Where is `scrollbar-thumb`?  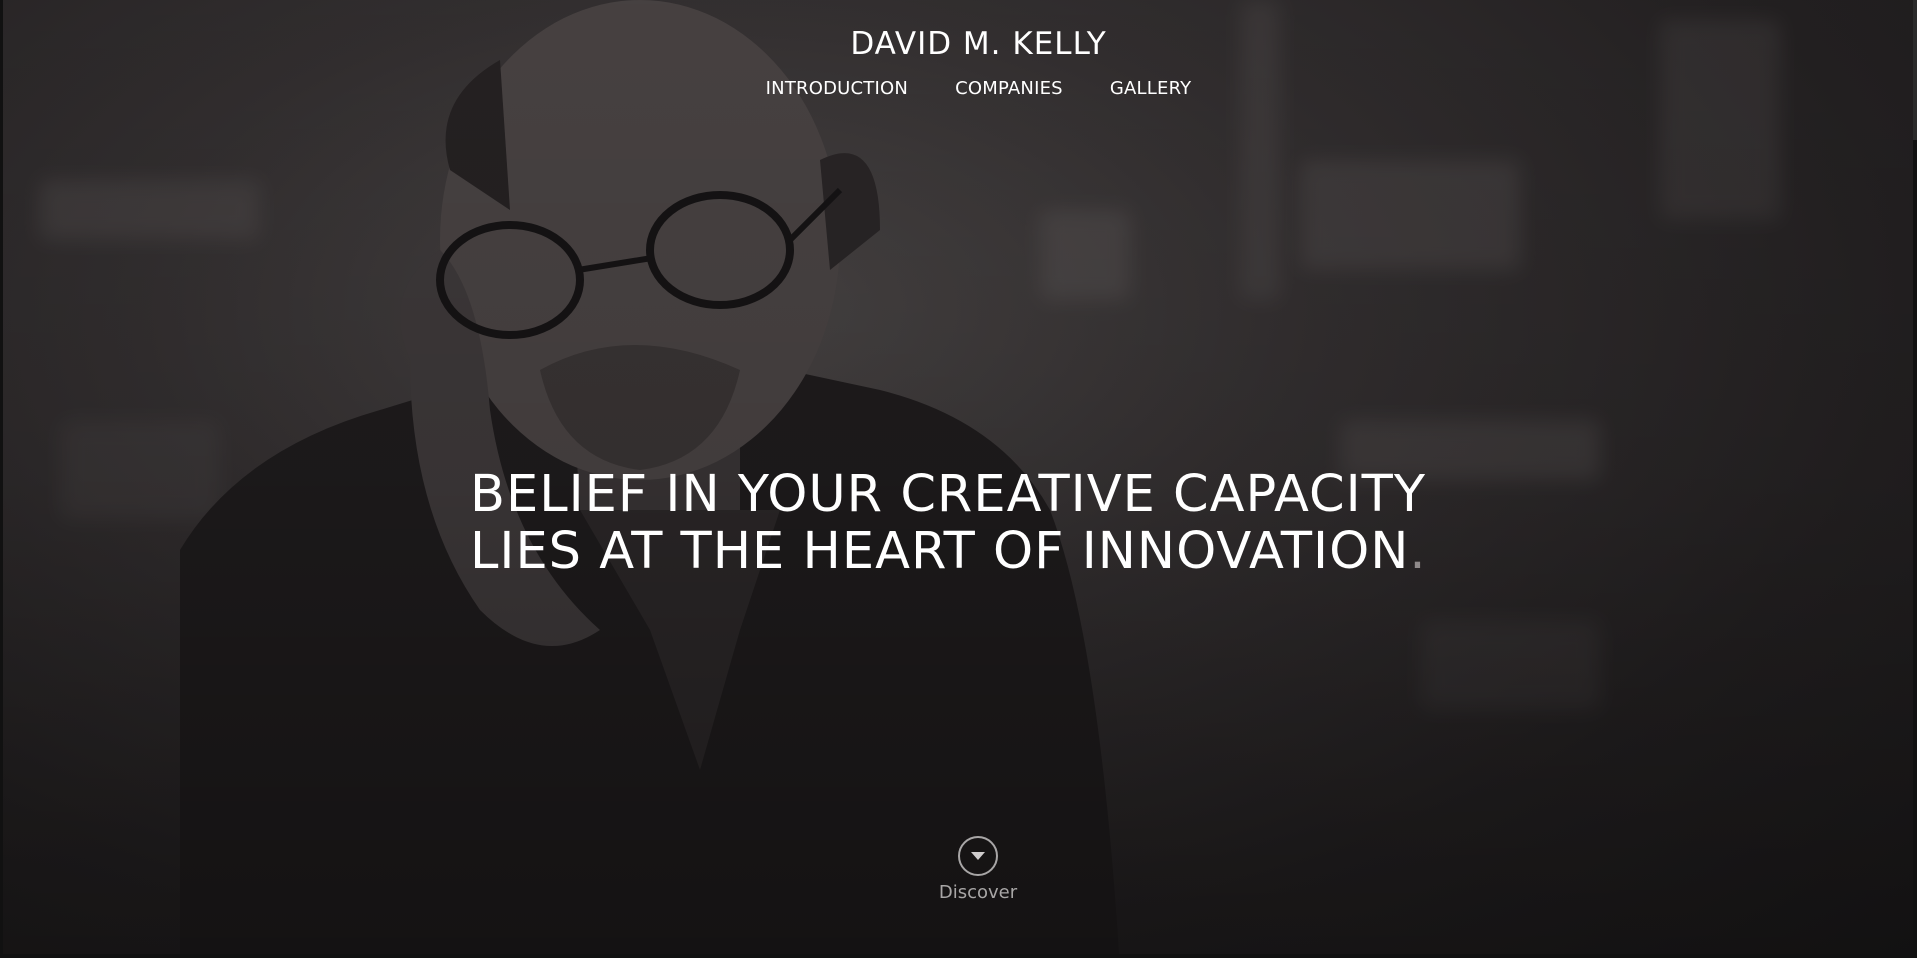
scrollbar-thumb is located at coordinates (1915, 70).